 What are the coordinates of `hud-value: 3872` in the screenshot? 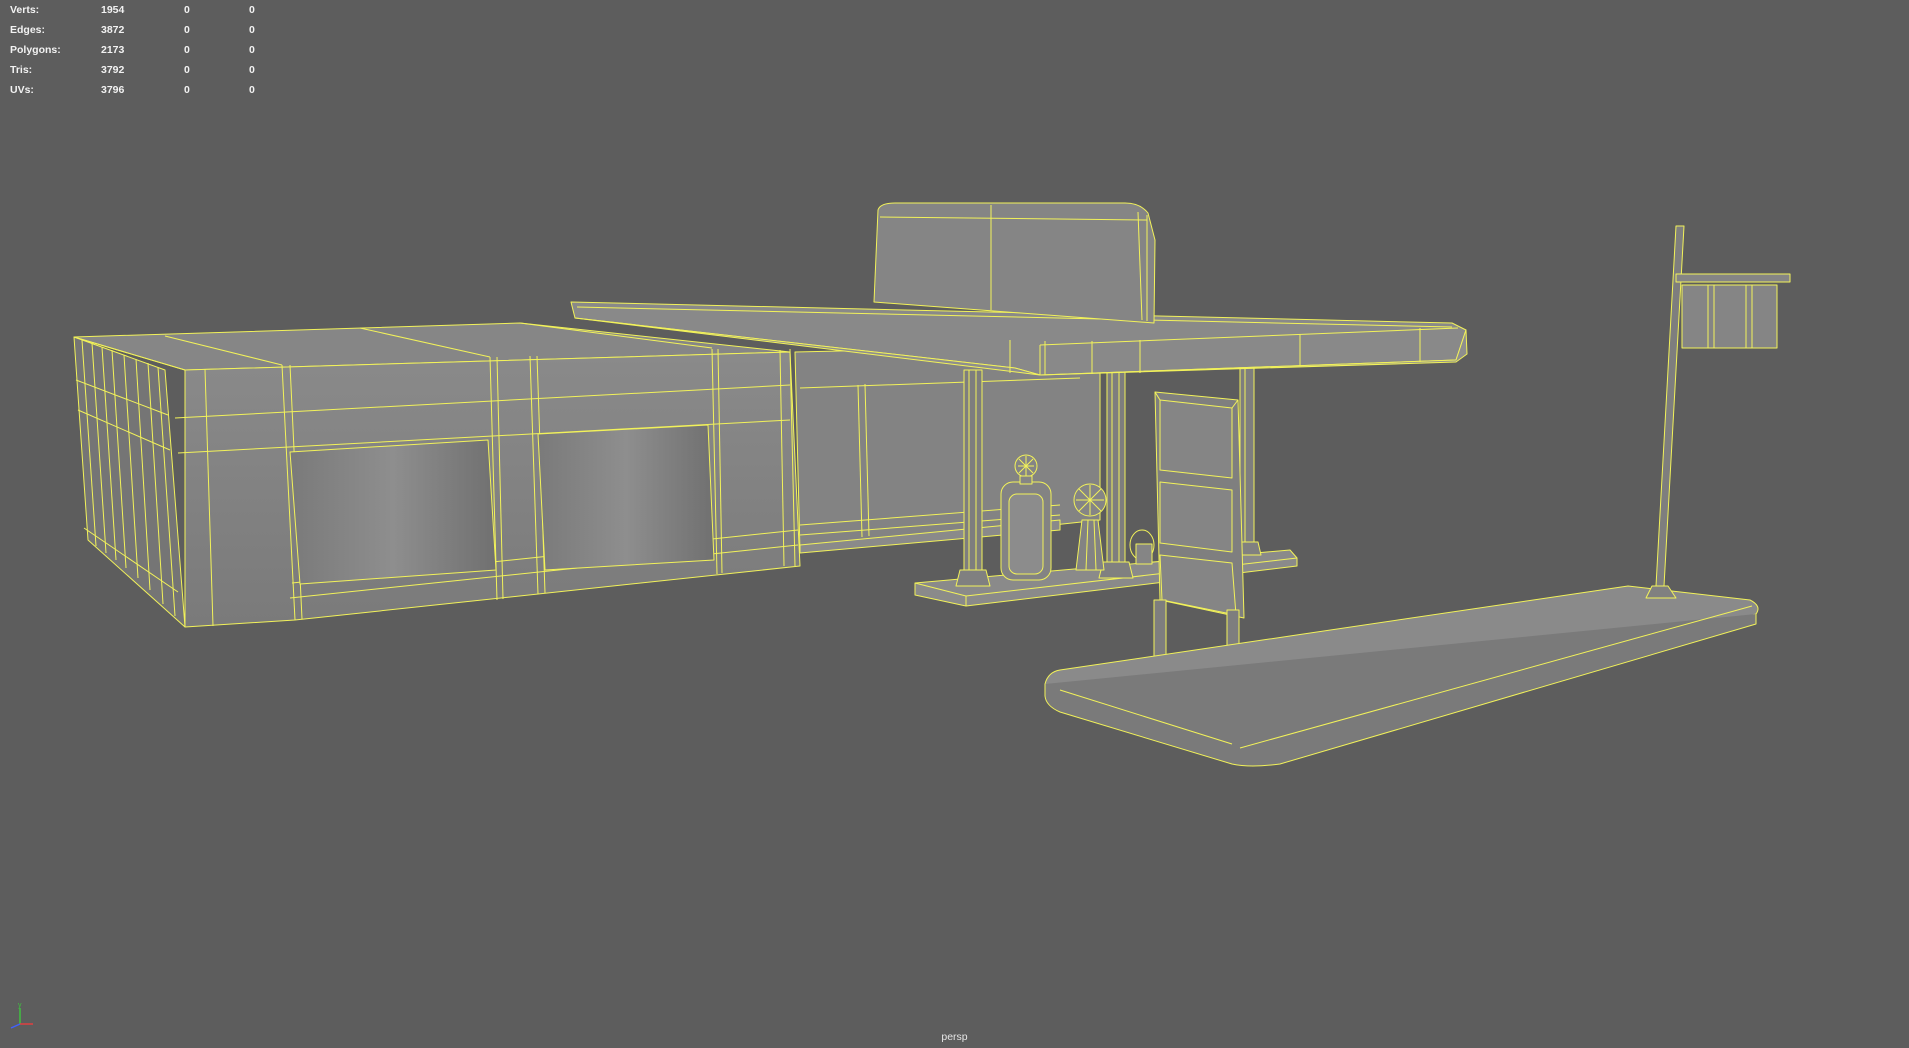 It's located at (113, 30).